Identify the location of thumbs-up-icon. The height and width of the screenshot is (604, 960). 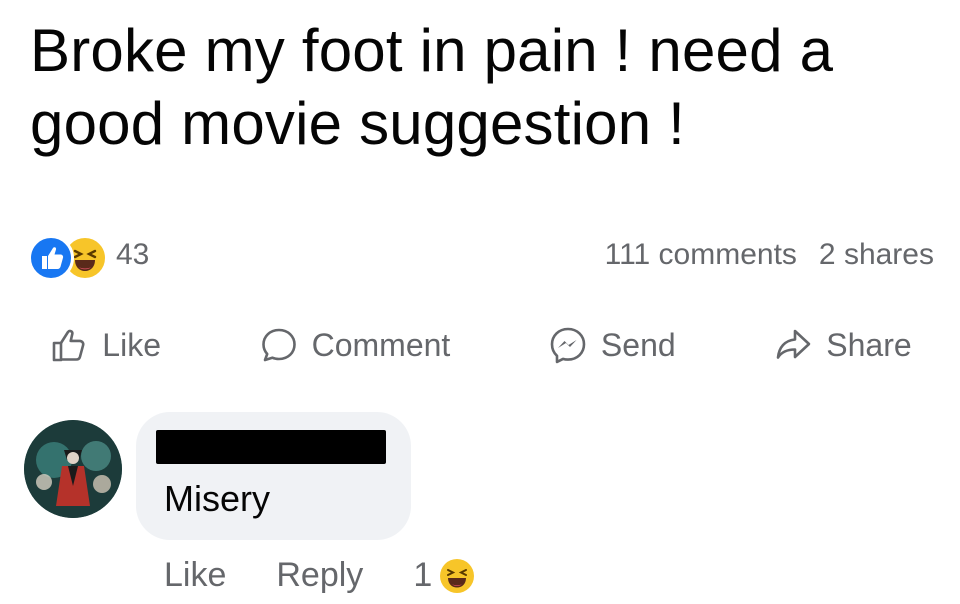
(68, 345).